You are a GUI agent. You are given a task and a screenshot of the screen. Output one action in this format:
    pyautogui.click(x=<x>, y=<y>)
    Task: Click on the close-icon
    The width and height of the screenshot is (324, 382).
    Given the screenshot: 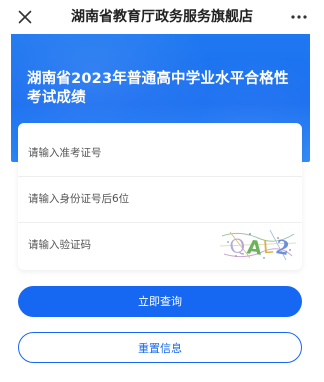 What is the action you would take?
    pyautogui.click(x=25, y=17)
    